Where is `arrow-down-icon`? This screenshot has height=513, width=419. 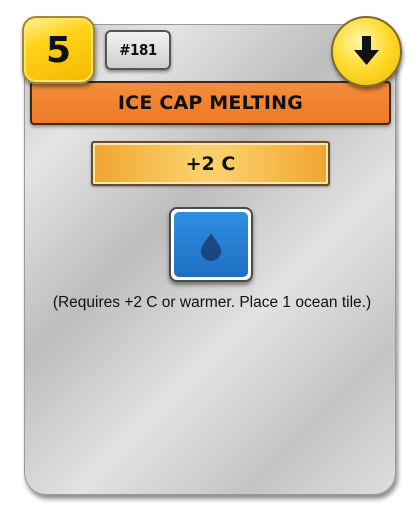
arrow-down-icon is located at coordinates (366, 50).